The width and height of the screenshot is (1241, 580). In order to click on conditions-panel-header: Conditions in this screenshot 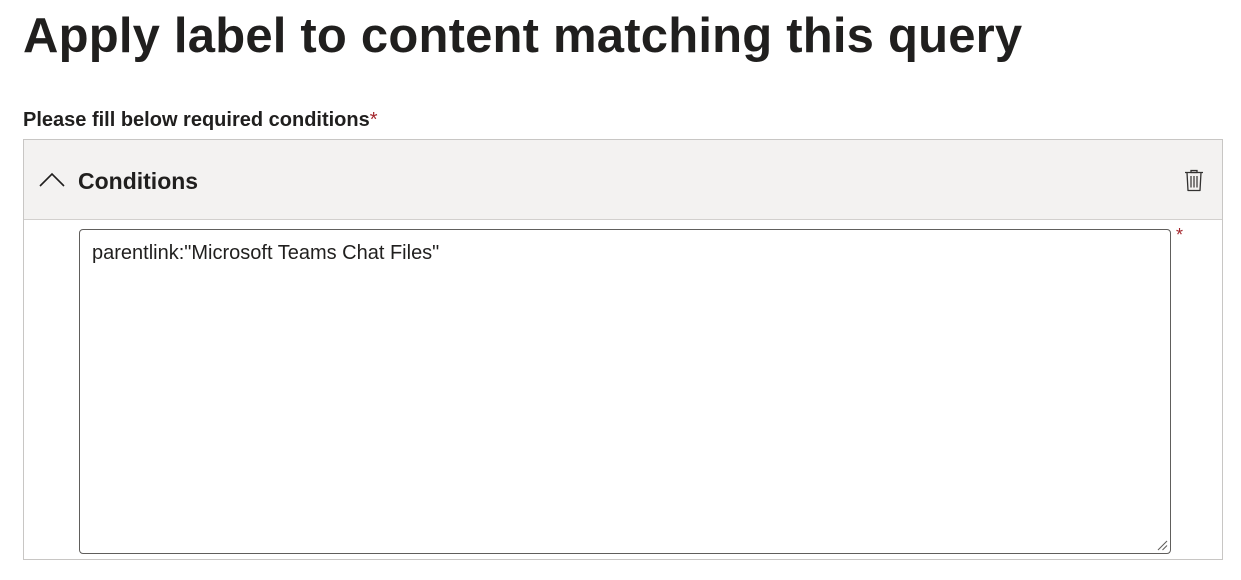, I will do `click(623, 180)`.